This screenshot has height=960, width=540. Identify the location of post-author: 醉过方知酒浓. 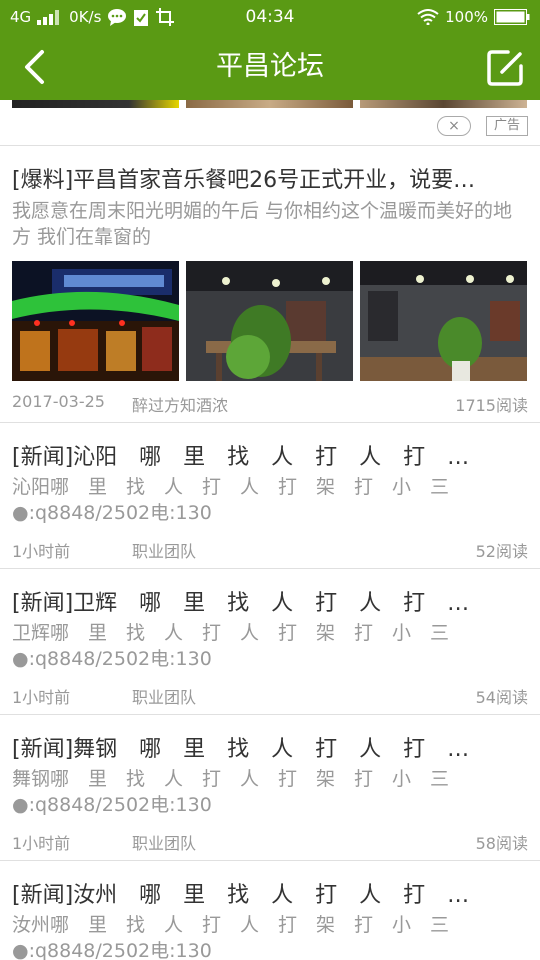
(180, 405).